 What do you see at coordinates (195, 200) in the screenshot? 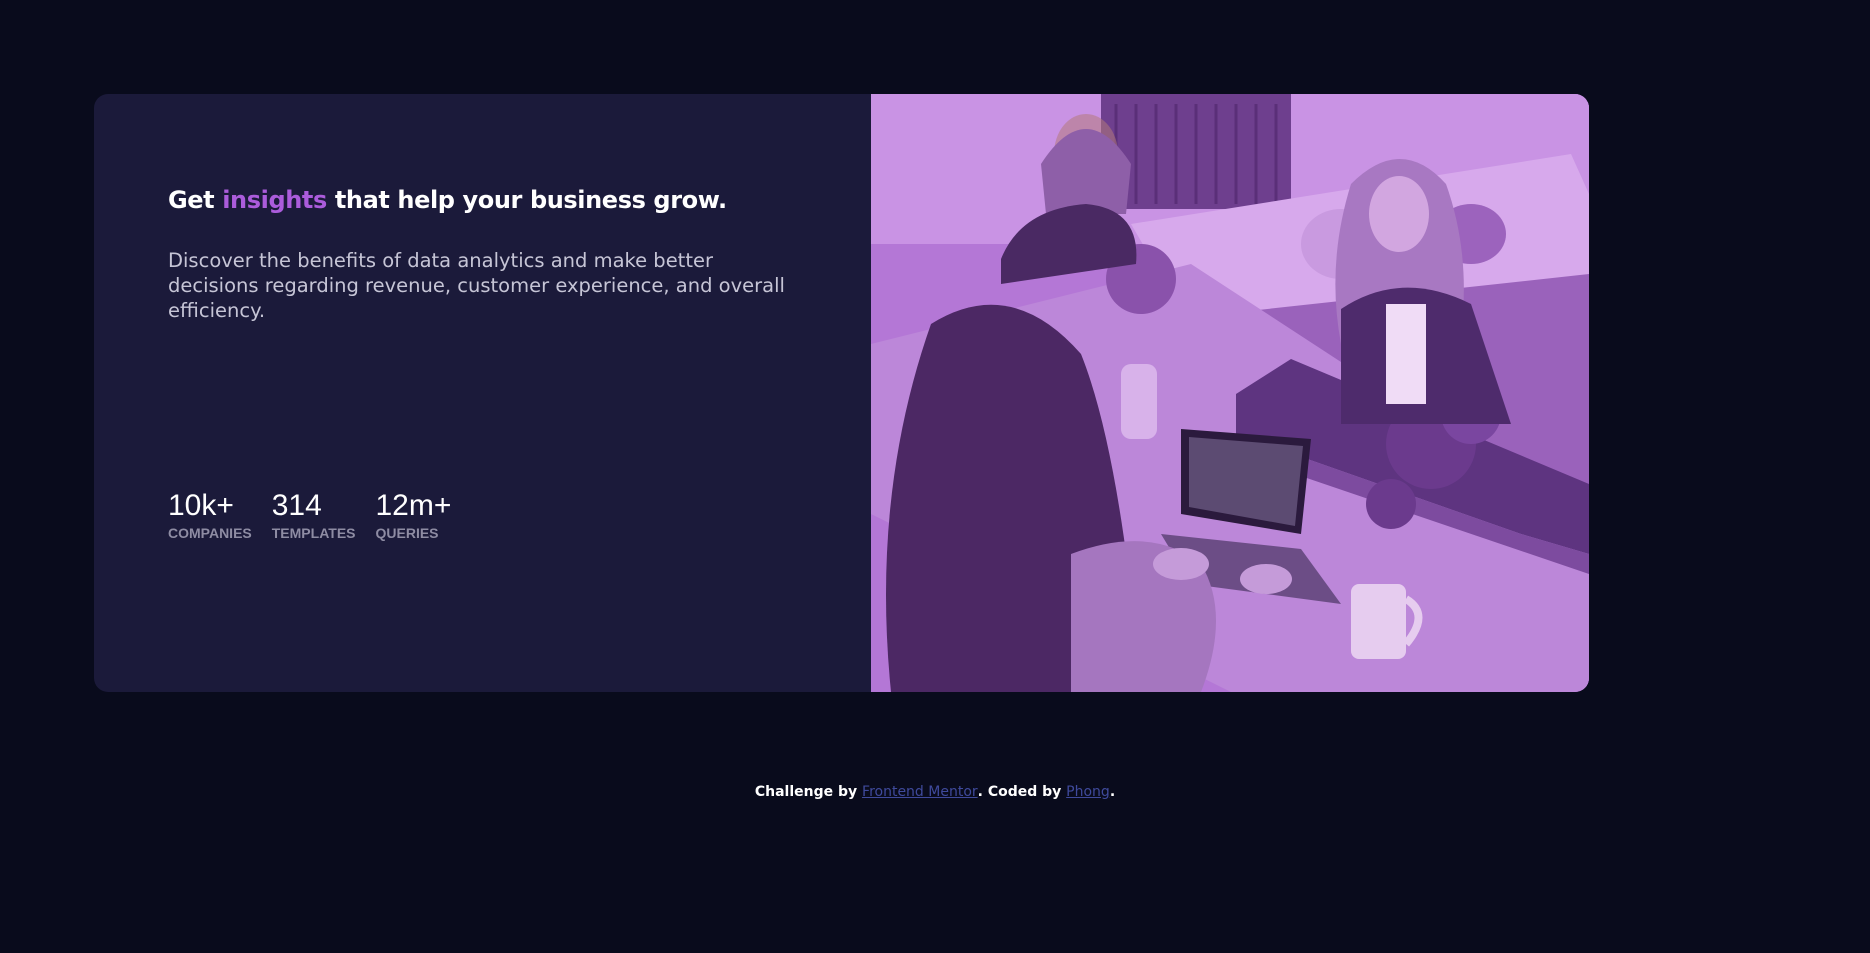
I see `heading-prefix: Get` at bounding box center [195, 200].